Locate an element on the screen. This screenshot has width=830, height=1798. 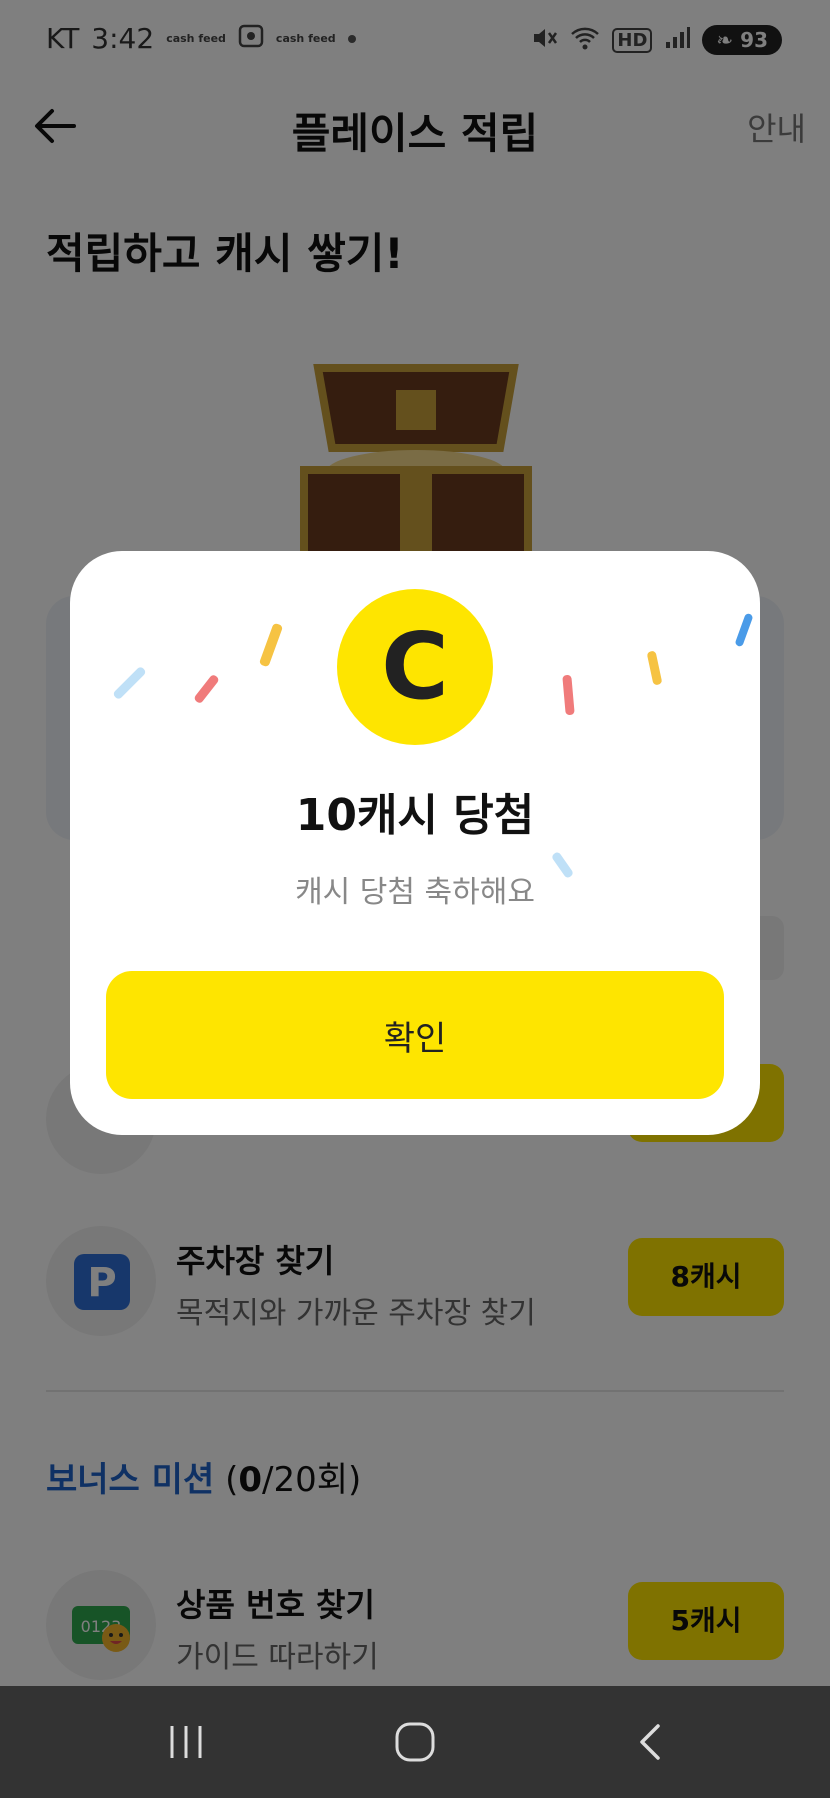
cash-coin-icon: C is located at coordinates (415, 667).